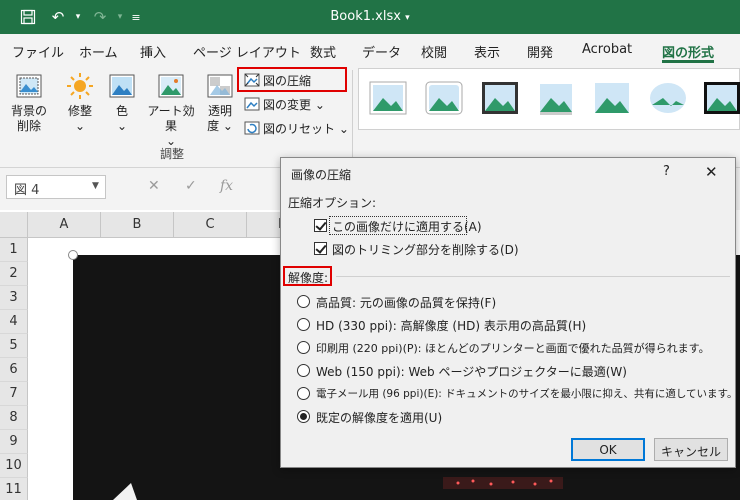 The height and width of the screenshot is (500, 740). Describe the element at coordinates (95, 186) in the screenshot. I see `name-box-dropdown-icon: ▼` at that location.